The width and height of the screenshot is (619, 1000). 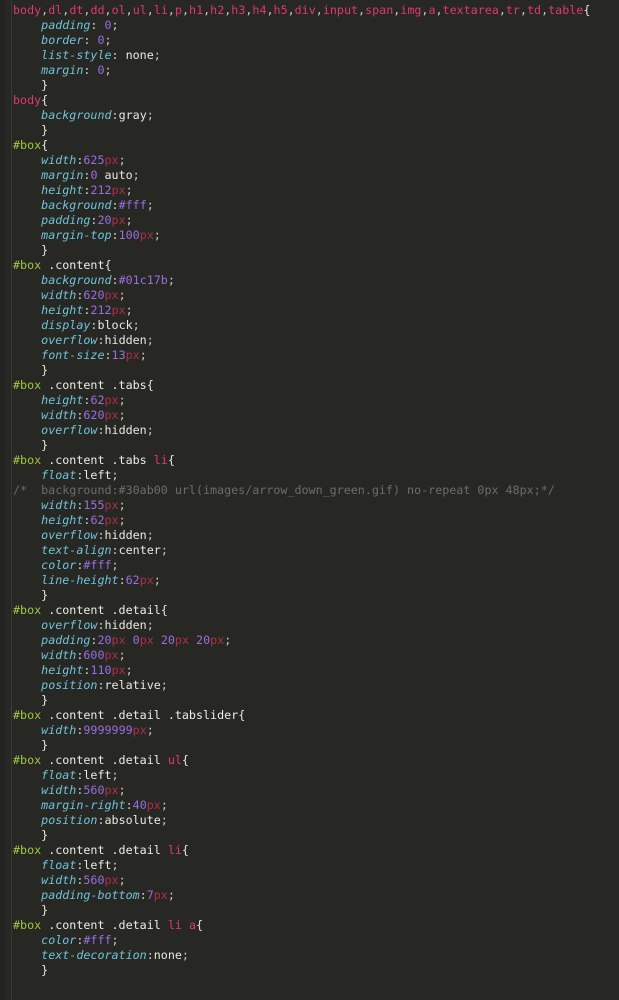 What do you see at coordinates (309, 655) in the screenshot?
I see `code-line: width:600px;` at bounding box center [309, 655].